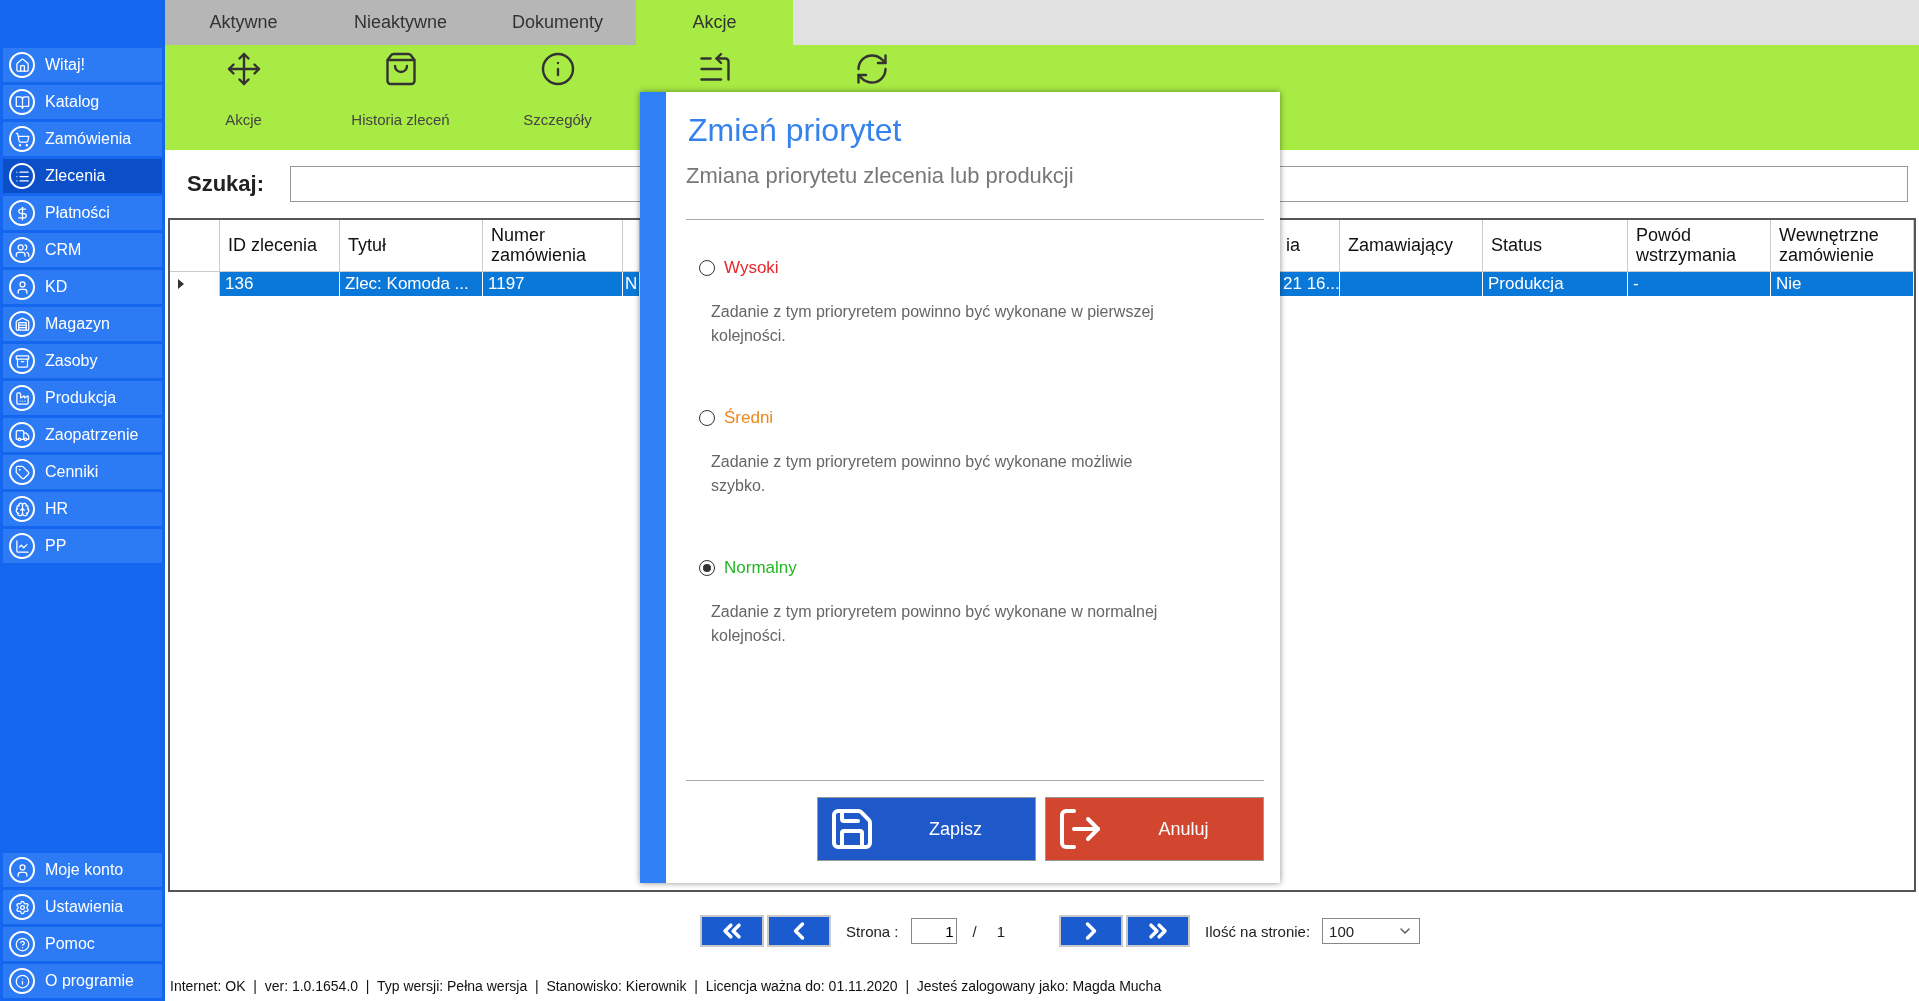 Image resolution: width=1919 pixels, height=1001 pixels. I want to click on brain-icon, so click(22, 509).